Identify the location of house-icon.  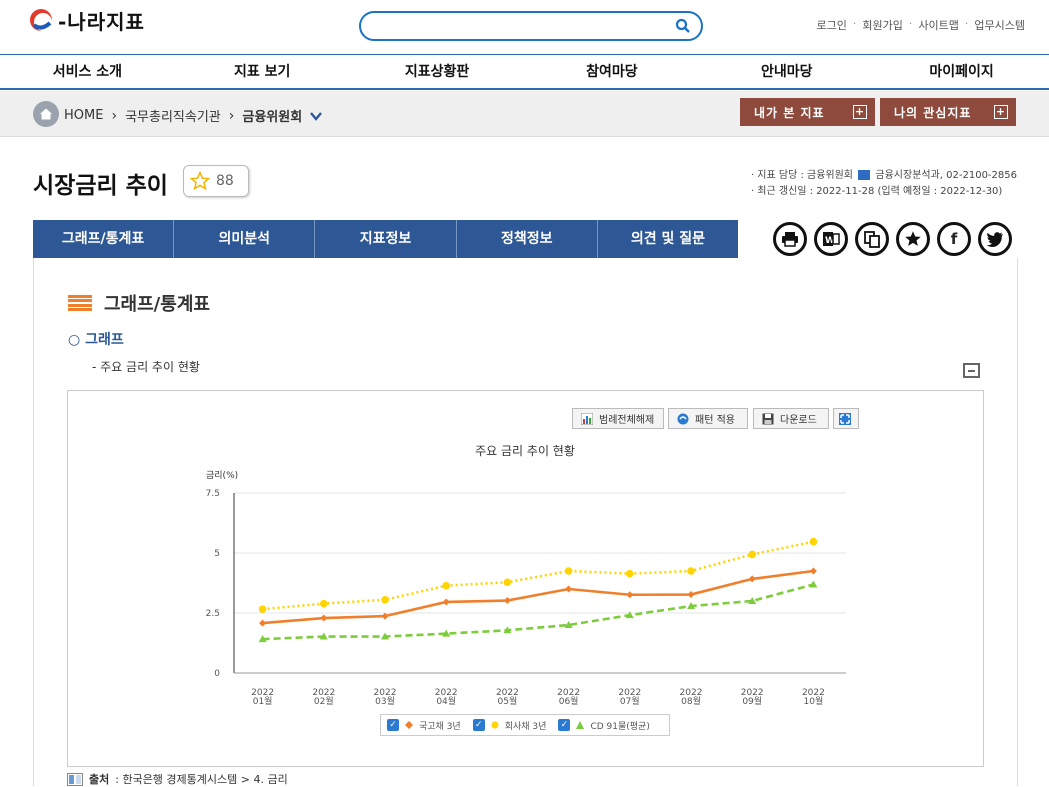
(46, 114).